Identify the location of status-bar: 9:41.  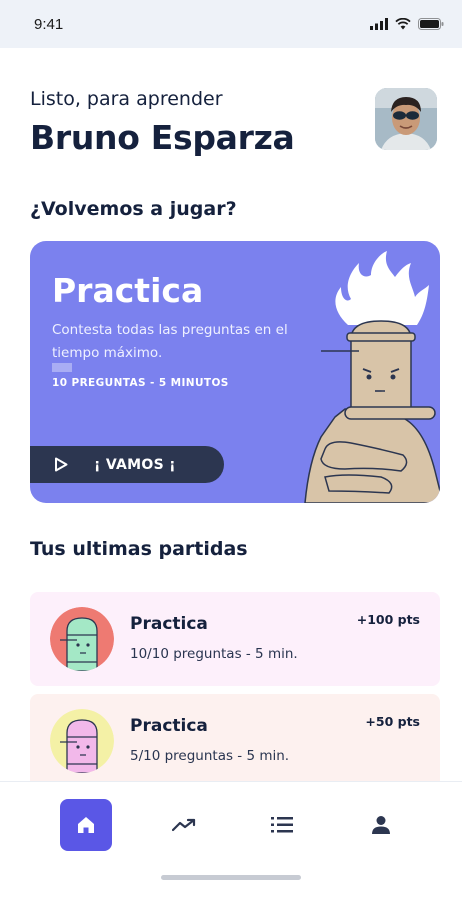
(231, 24).